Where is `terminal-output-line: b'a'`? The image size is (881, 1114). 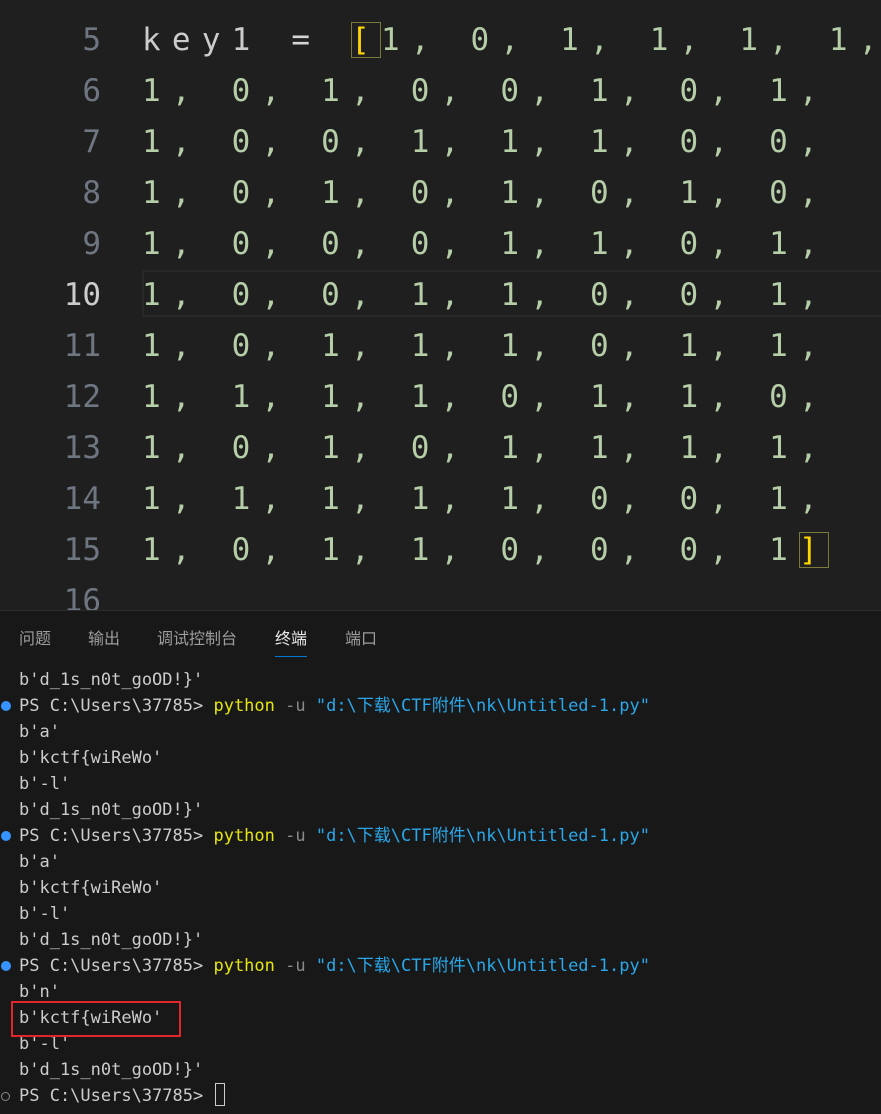 terminal-output-line: b'a' is located at coordinates (440, 862).